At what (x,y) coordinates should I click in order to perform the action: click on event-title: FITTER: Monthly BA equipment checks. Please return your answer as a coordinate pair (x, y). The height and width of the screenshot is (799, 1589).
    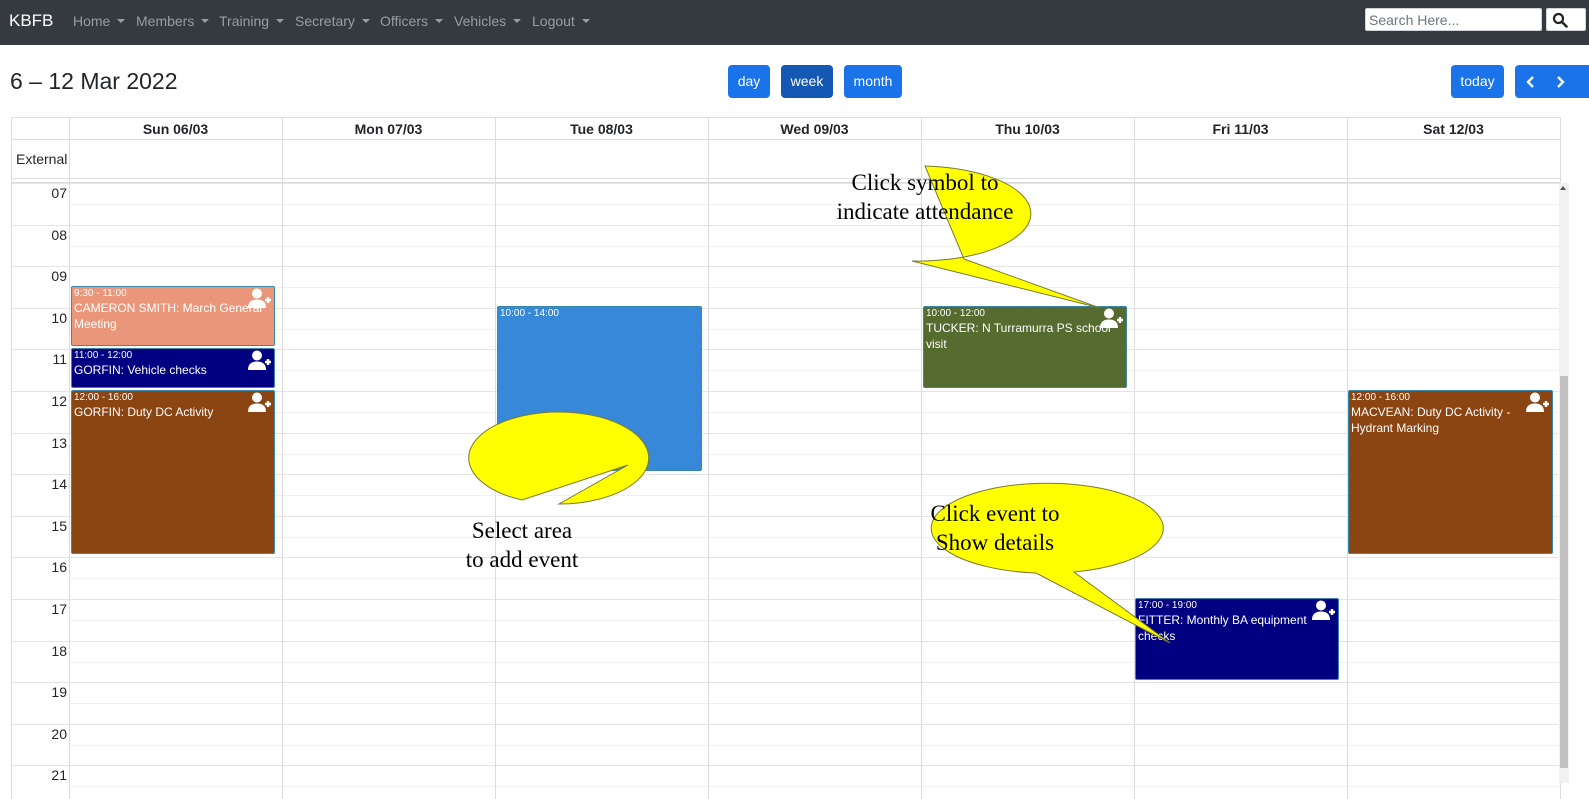
    Looking at the image, I should click on (1222, 628).